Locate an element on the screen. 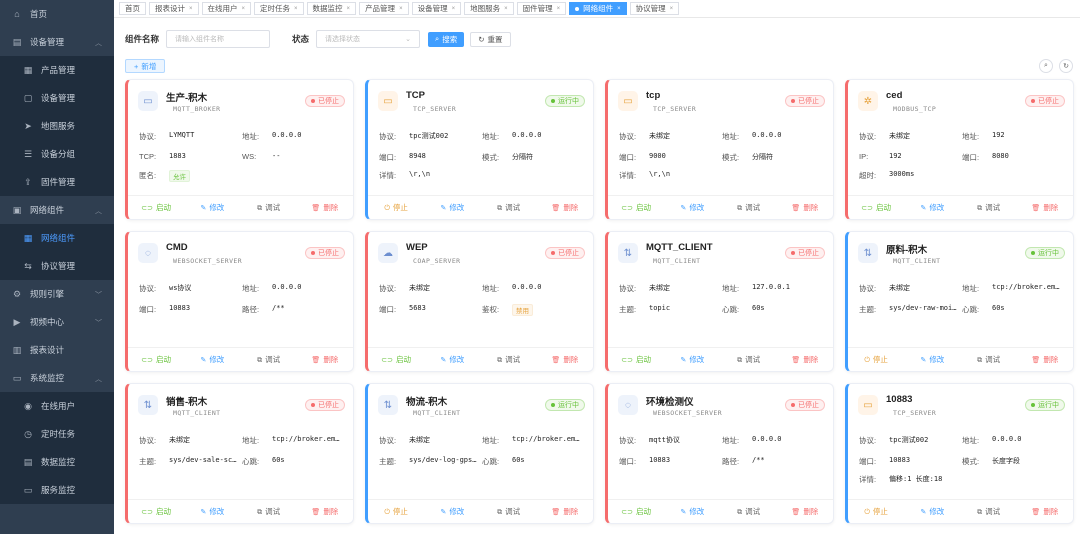 The image size is (1080, 534). tab-item: 固件管理 × is located at coordinates (541, 8).